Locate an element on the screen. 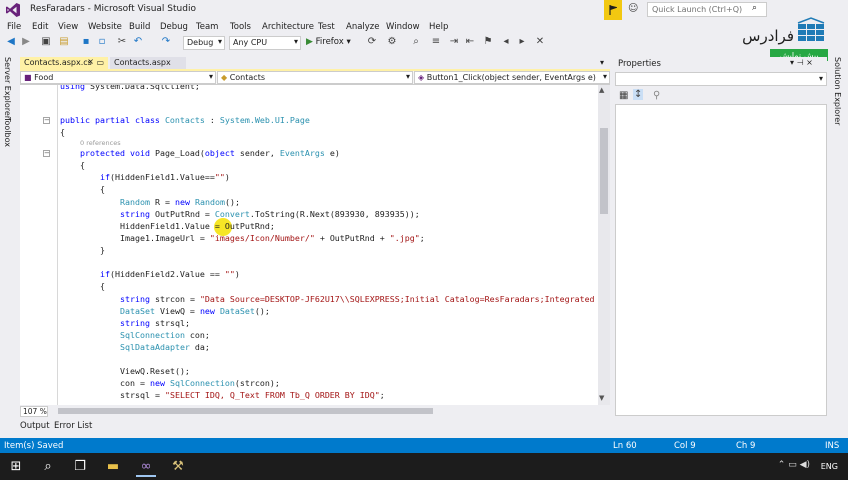 The width and height of the screenshot is (848, 480). menu-test: Test is located at coordinates (326, 27).